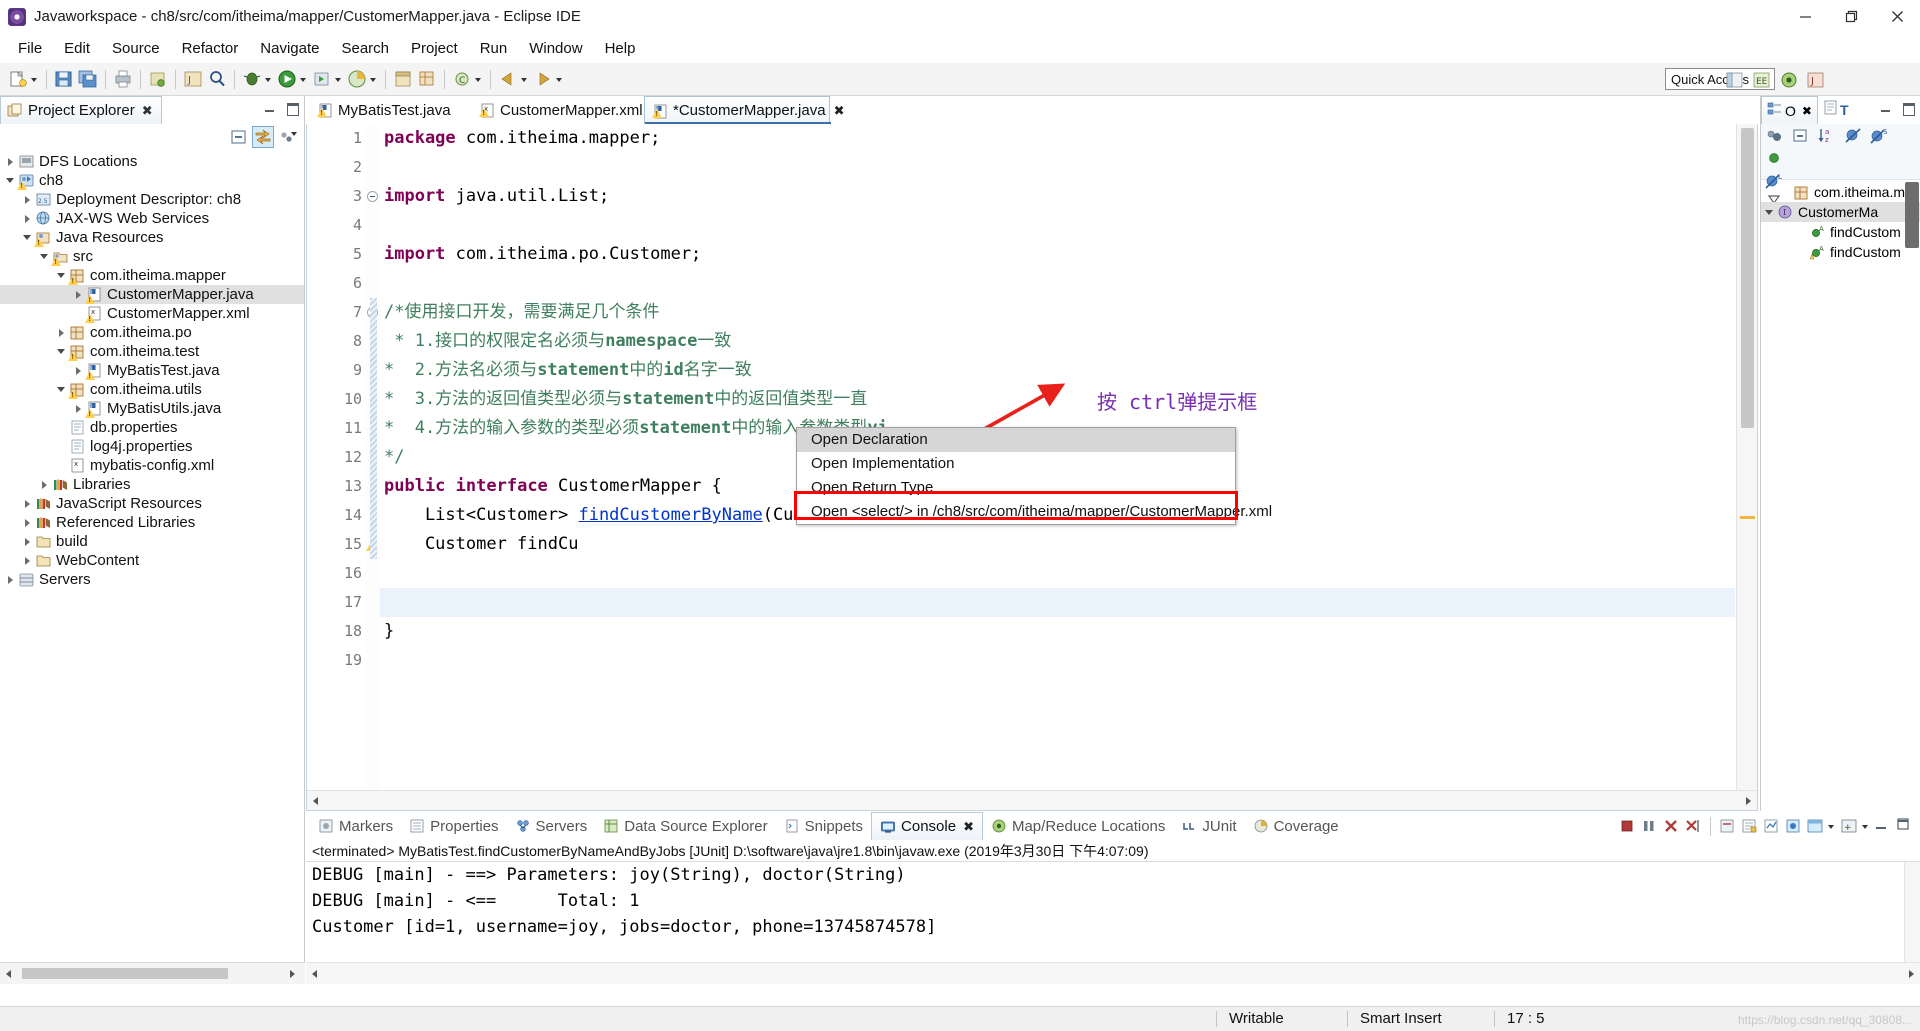  Describe the element at coordinates (1828, 137) in the screenshot. I see `sort-icon: az` at that location.